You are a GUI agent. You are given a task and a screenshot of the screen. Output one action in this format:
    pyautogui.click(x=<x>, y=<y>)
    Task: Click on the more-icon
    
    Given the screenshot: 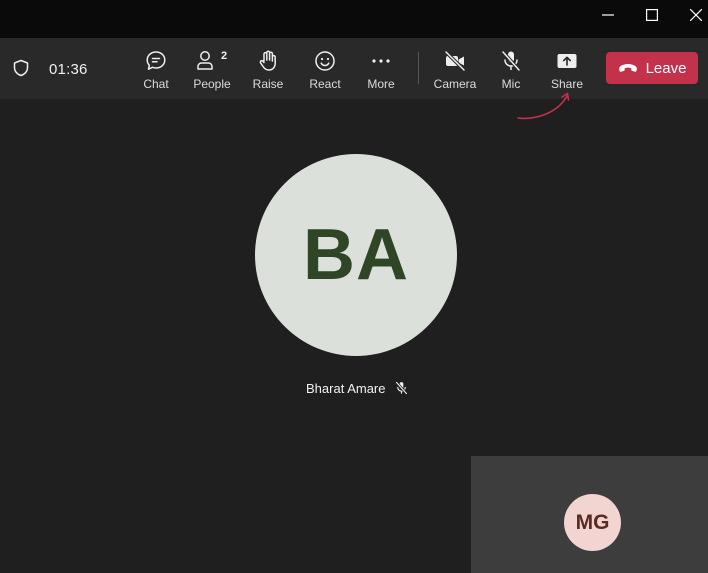 What is the action you would take?
    pyautogui.click(x=381, y=61)
    